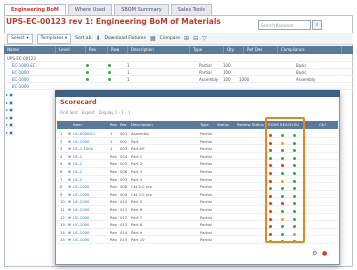 The height and width of the screenshot is (270, 357). I want to click on col-level: Level, so click(71, 50).